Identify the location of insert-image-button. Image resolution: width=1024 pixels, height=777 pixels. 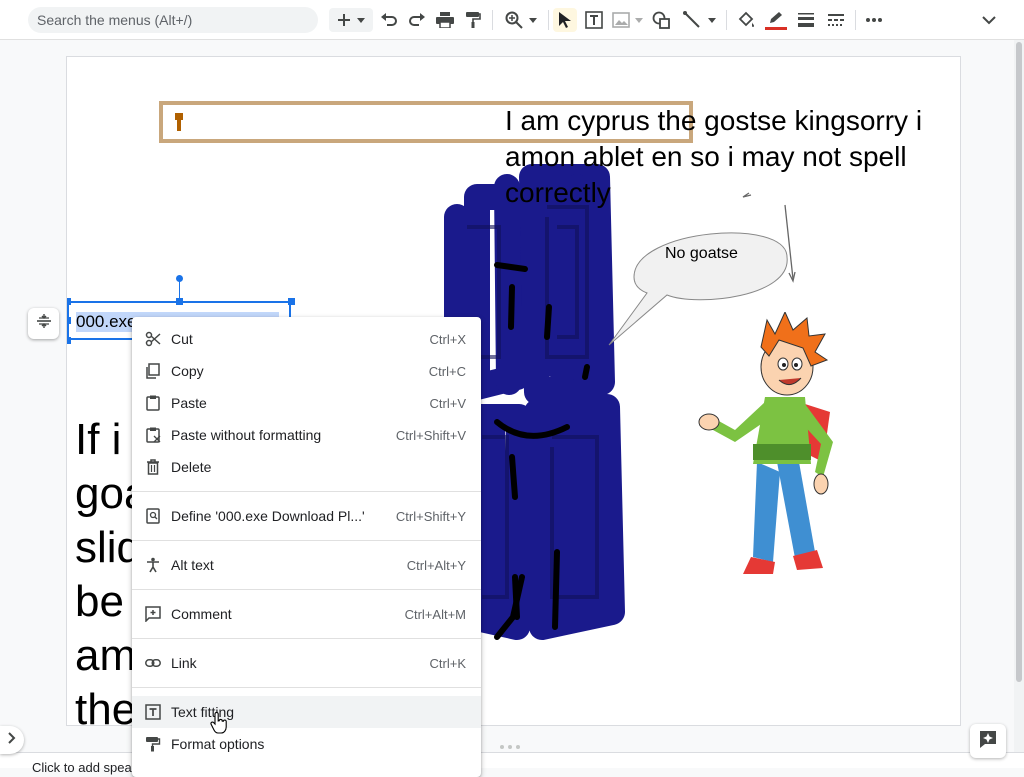
(627, 20).